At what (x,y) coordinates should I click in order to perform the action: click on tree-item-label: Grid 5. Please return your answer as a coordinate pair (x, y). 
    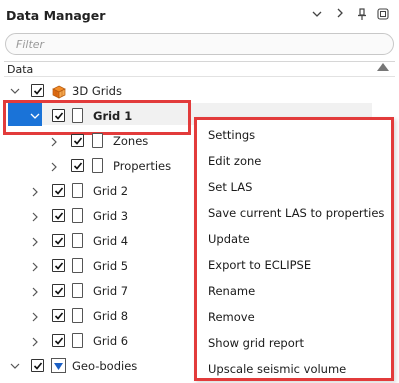
    Looking at the image, I should click on (111, 266).